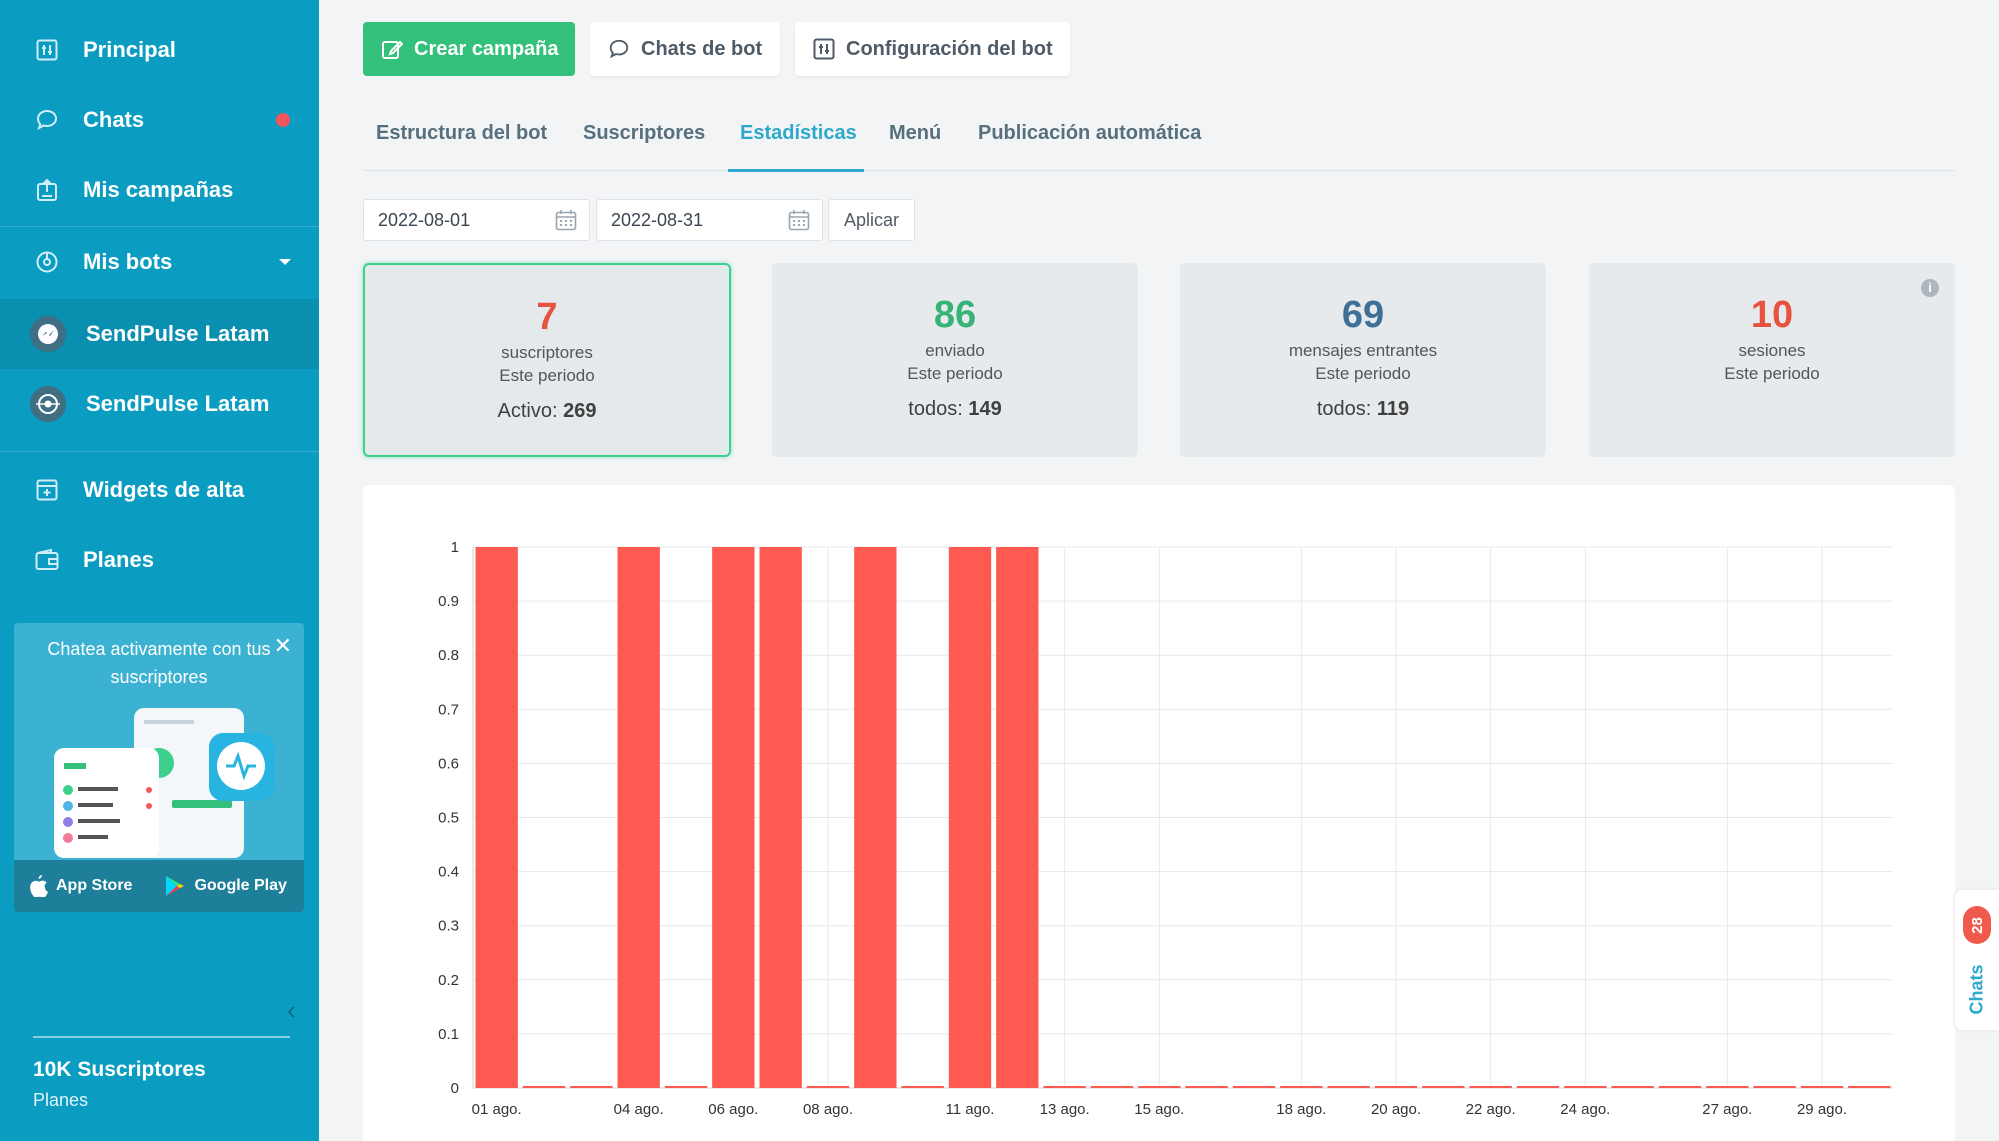 The width and height of the screenshot is (1999, 1141). I want to click on google-play-link: Google Play, so click(225, 886).